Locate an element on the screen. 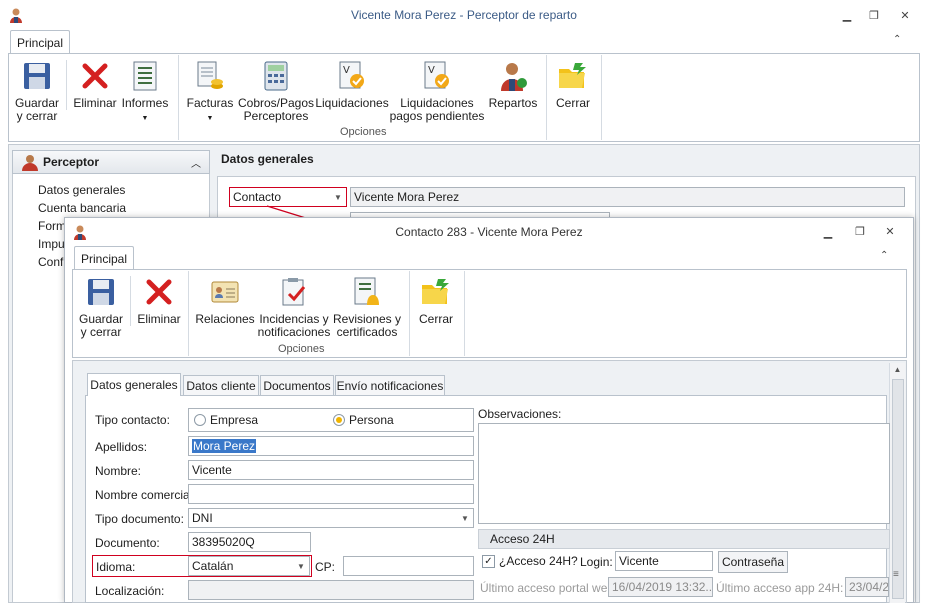  cobros-pagos-button: Cobros/Pagos Perceptores is located at coordinates (276, 91).